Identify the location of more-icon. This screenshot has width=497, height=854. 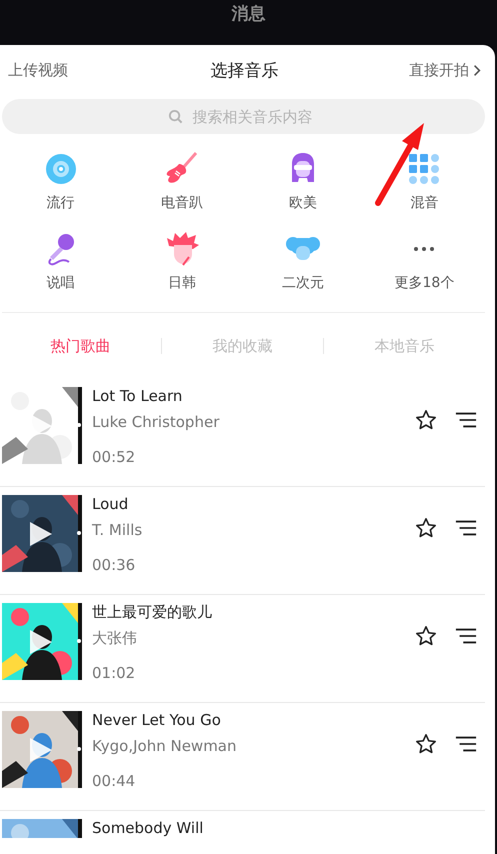
(424, 249).